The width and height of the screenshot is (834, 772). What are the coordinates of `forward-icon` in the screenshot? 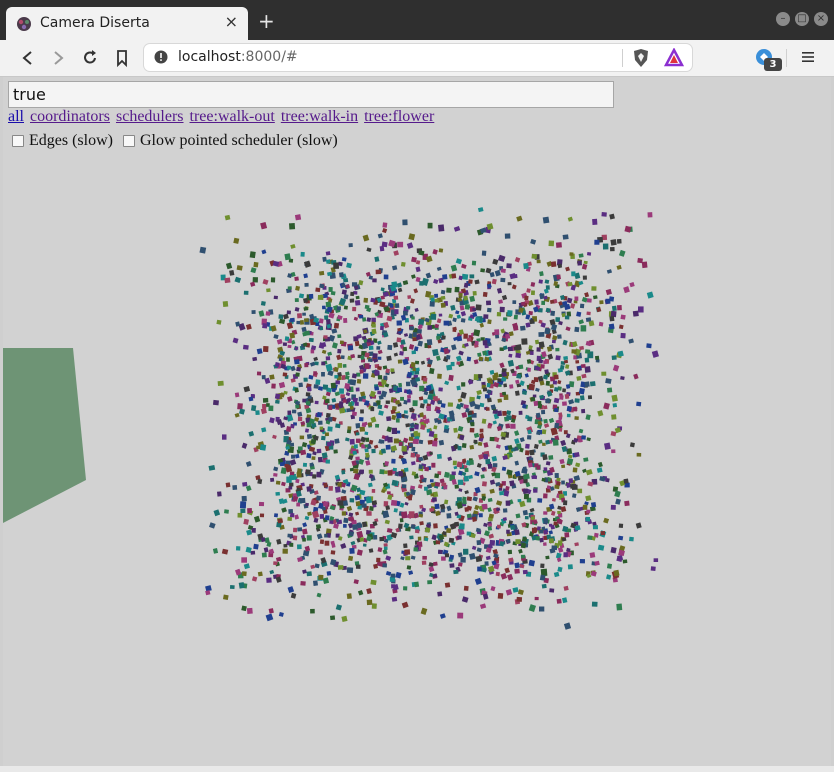 It's located at (58, 58).